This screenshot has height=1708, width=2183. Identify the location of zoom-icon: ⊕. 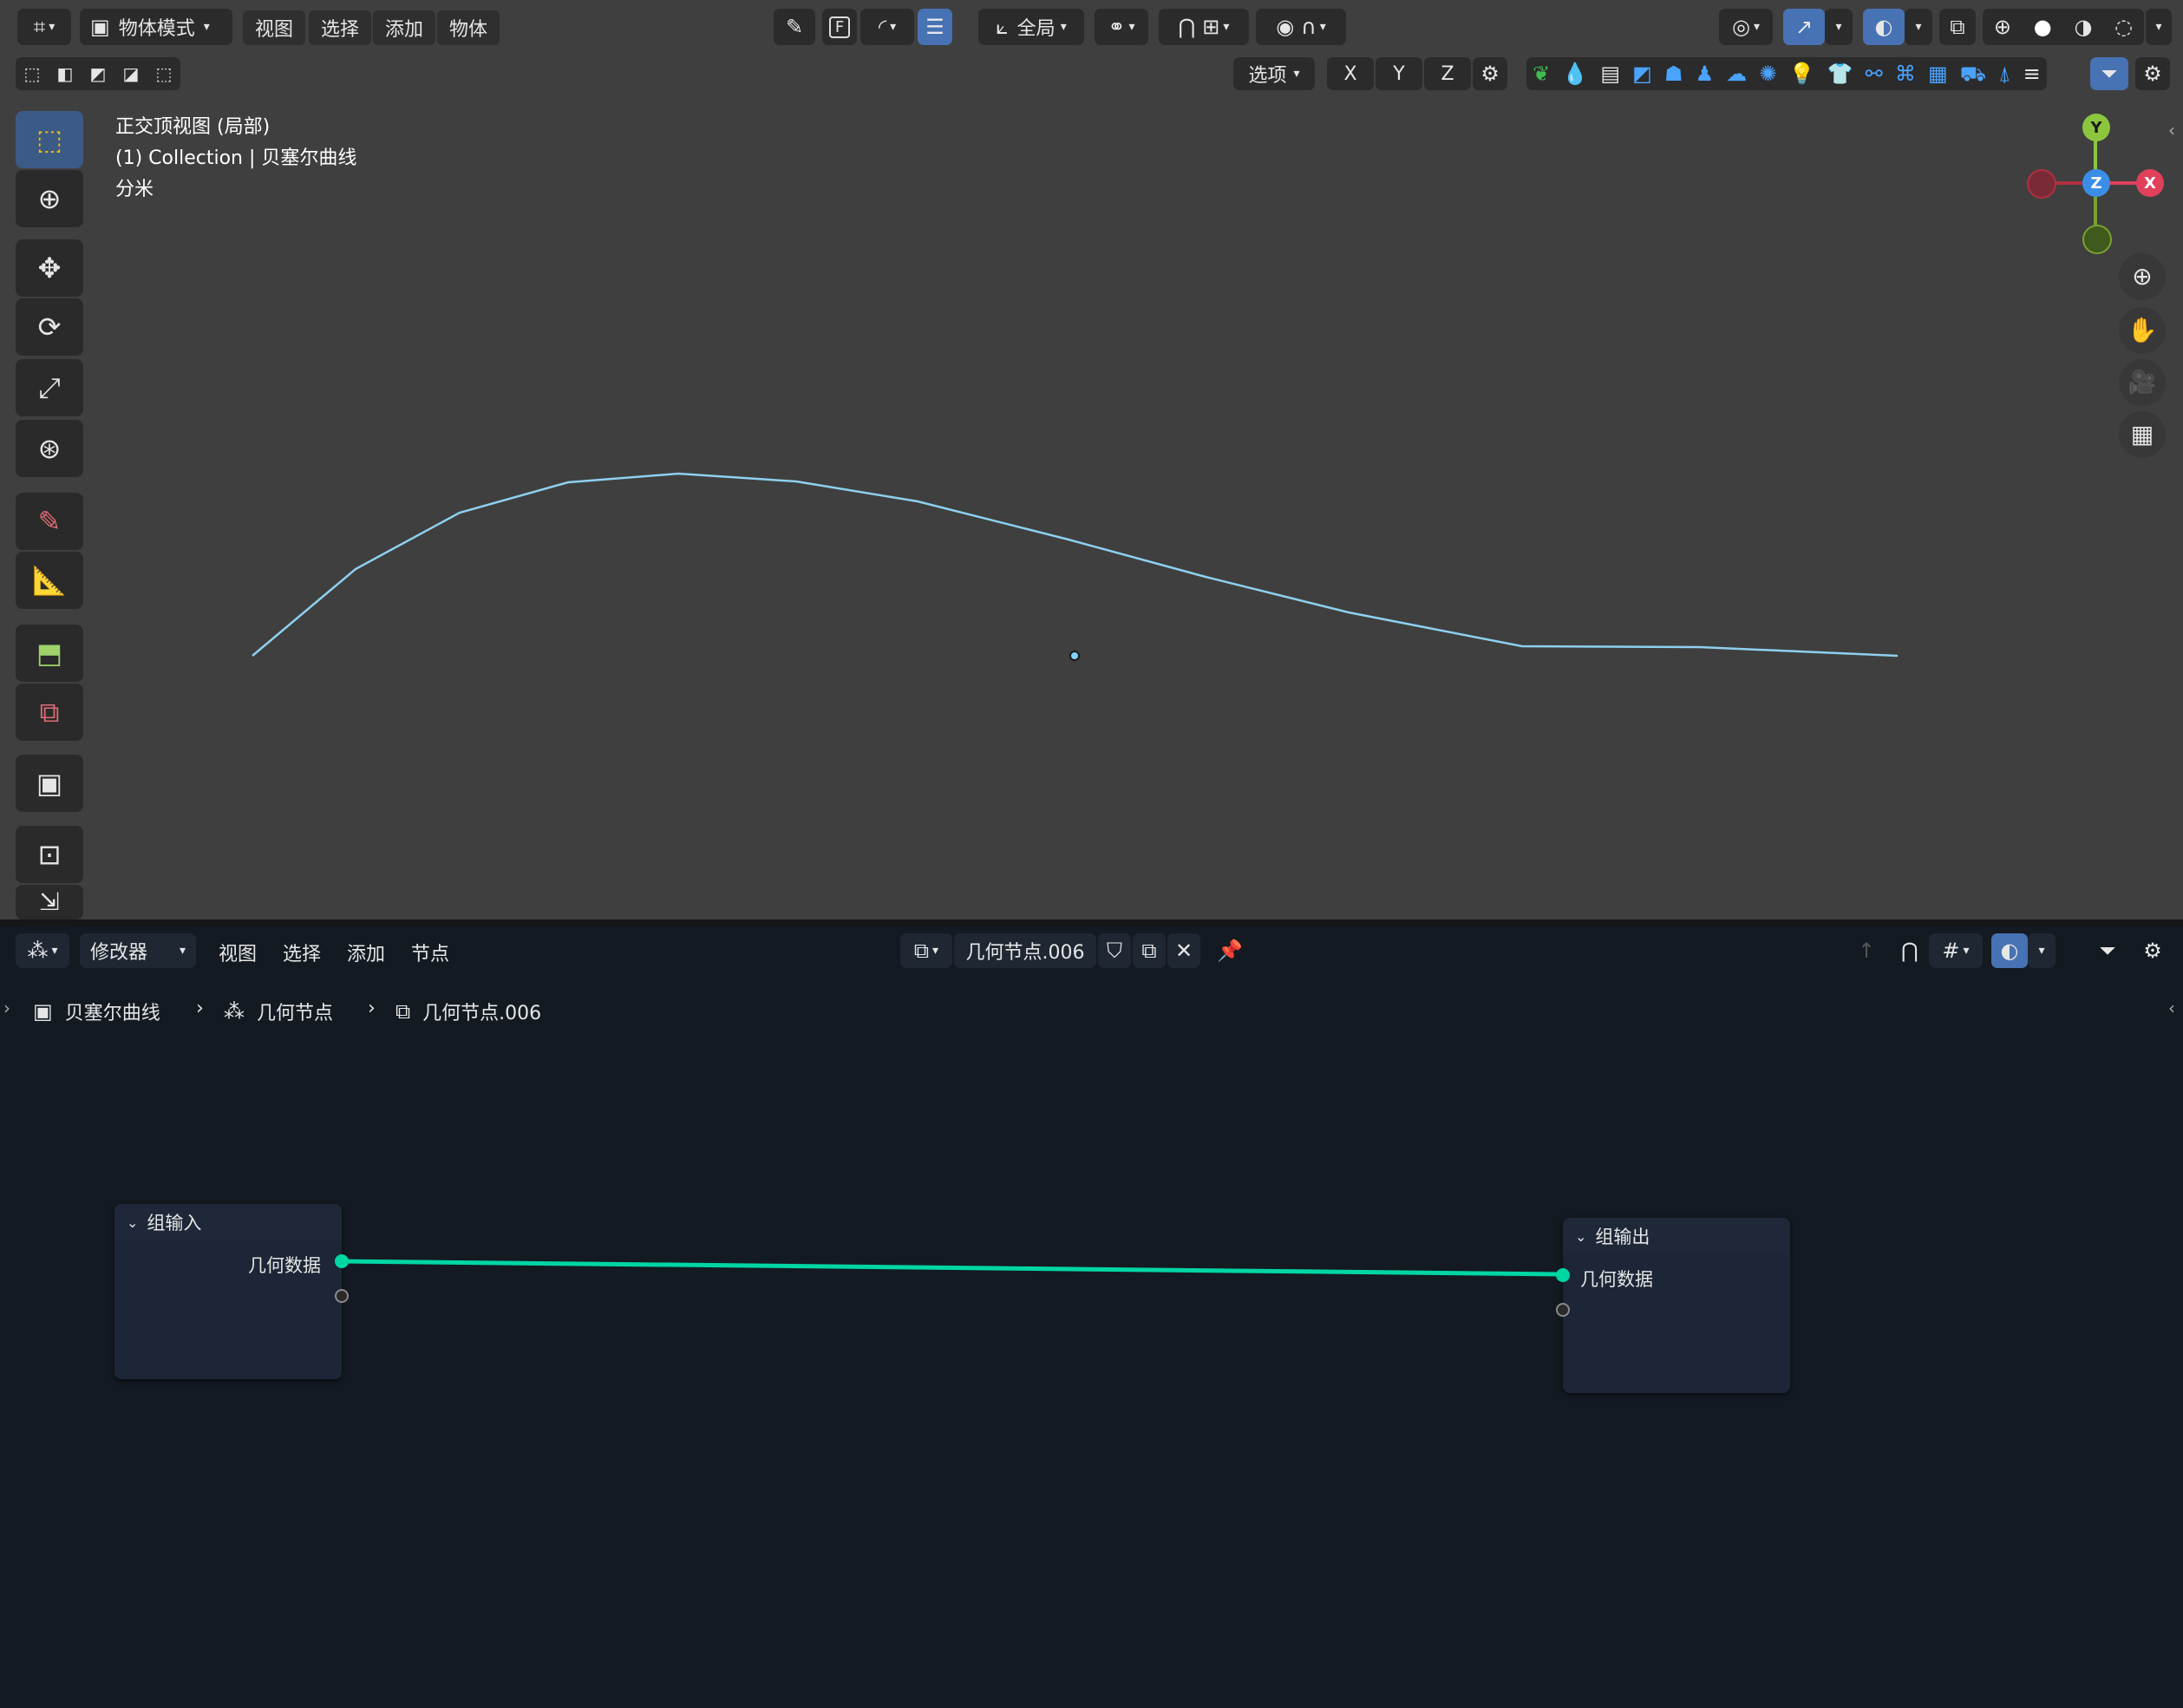
(2142, 276).